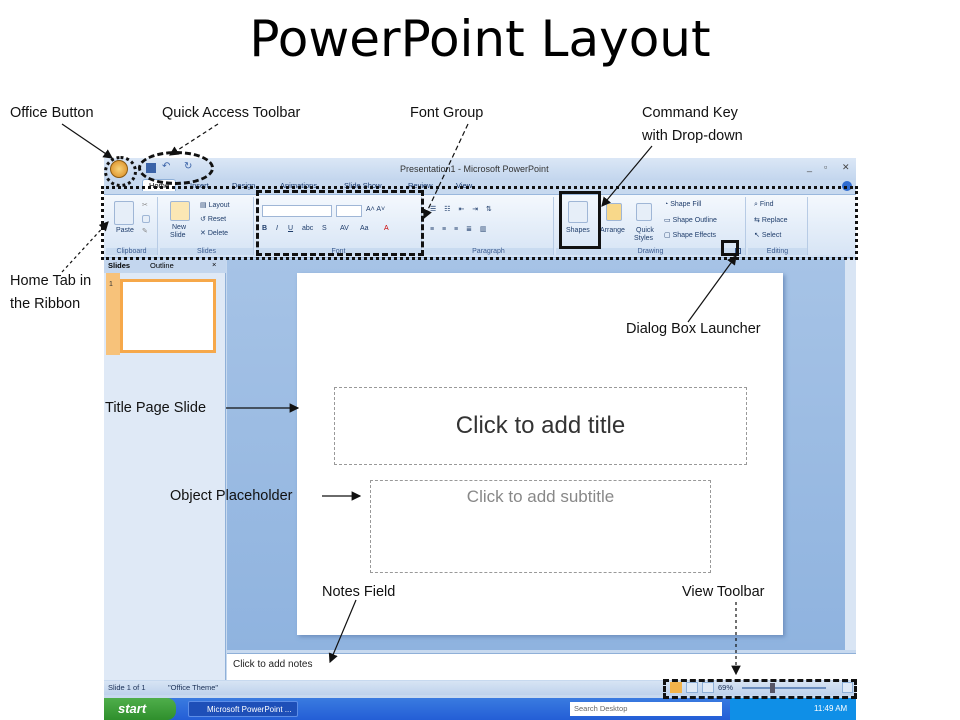  What do you see at coordinates (479, 223) in the screenshot?
I see `ribbon-highlight` at bounding box center [479, 223].